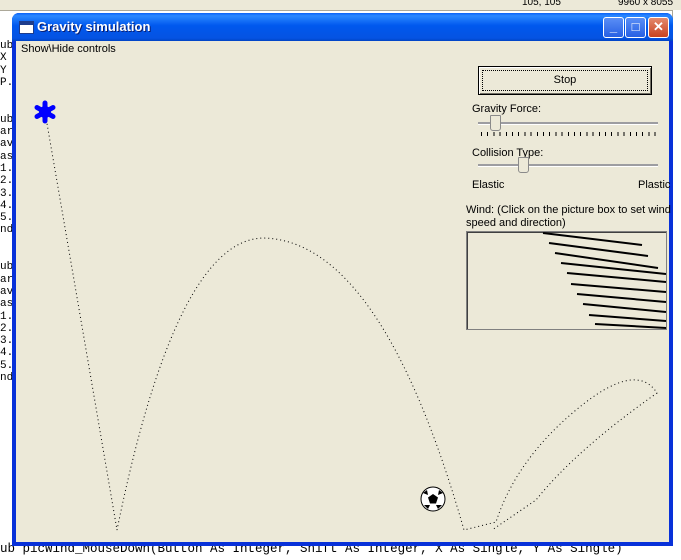 The width and height of the screenshot is (681, 560). What do you see at coordinates (94, 26) in the screenshot?
I see `window-title: Gravity simulation` at bounding box center [94, 26].